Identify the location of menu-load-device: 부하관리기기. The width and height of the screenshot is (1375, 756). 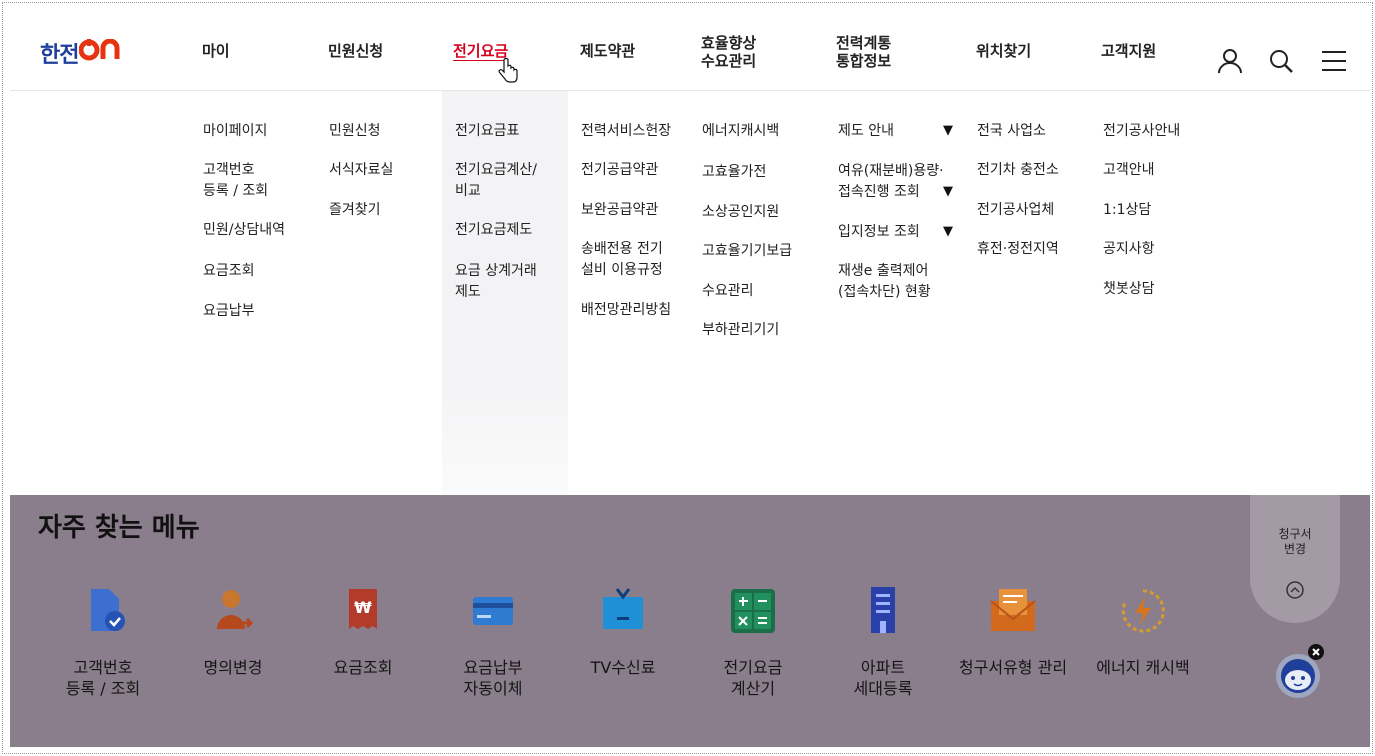
(740, 330).